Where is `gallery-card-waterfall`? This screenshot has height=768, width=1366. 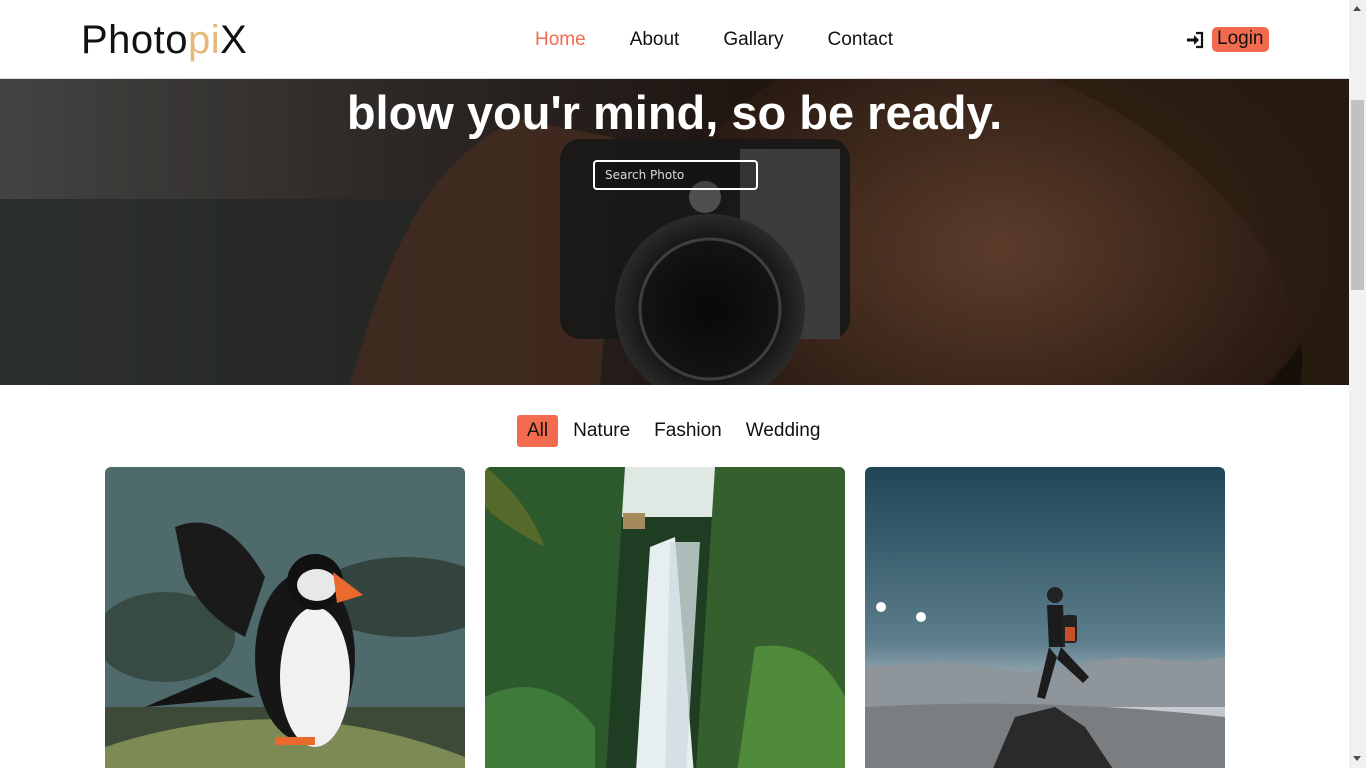 gallery-card-waterfall is located at coordinates (665, 617).